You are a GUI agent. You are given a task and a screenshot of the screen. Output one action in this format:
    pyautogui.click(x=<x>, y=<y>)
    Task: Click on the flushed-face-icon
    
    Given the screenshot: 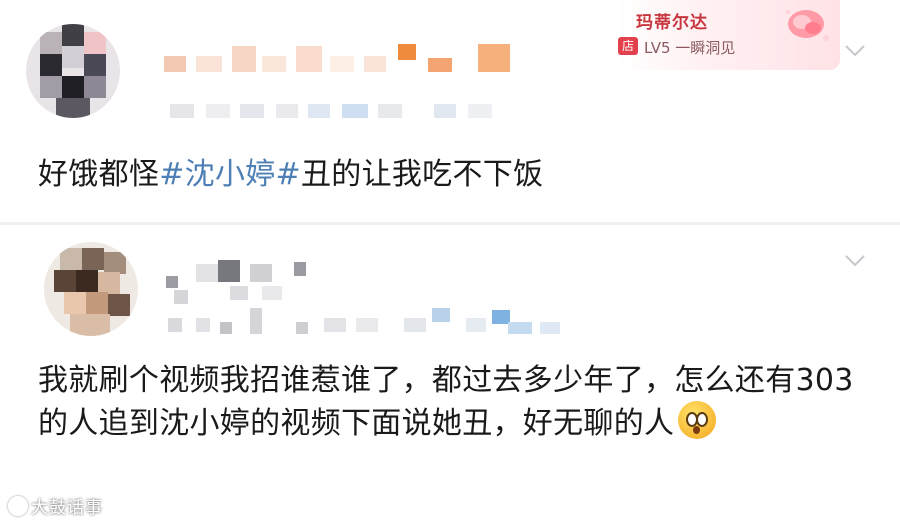 What is the action you would take?
    pyautogui.click(x=697, y=420)
    